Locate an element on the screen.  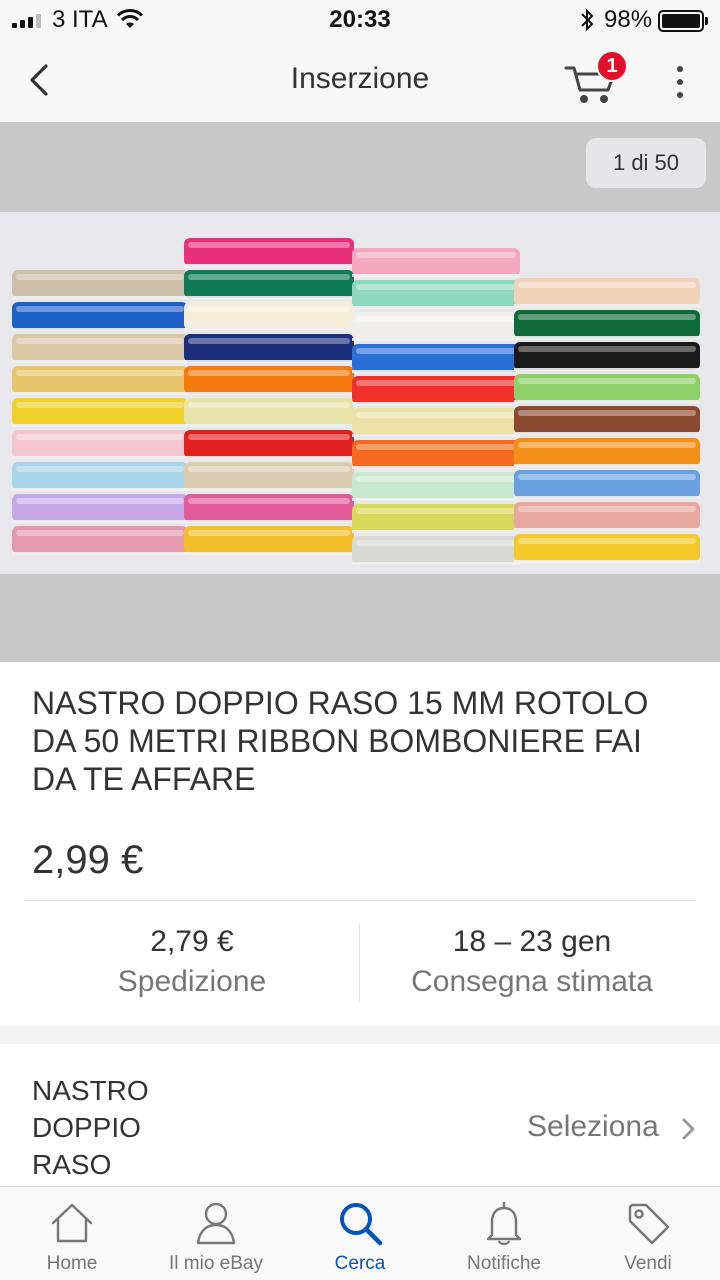
more-options-button is located at coordinates (680, 82).